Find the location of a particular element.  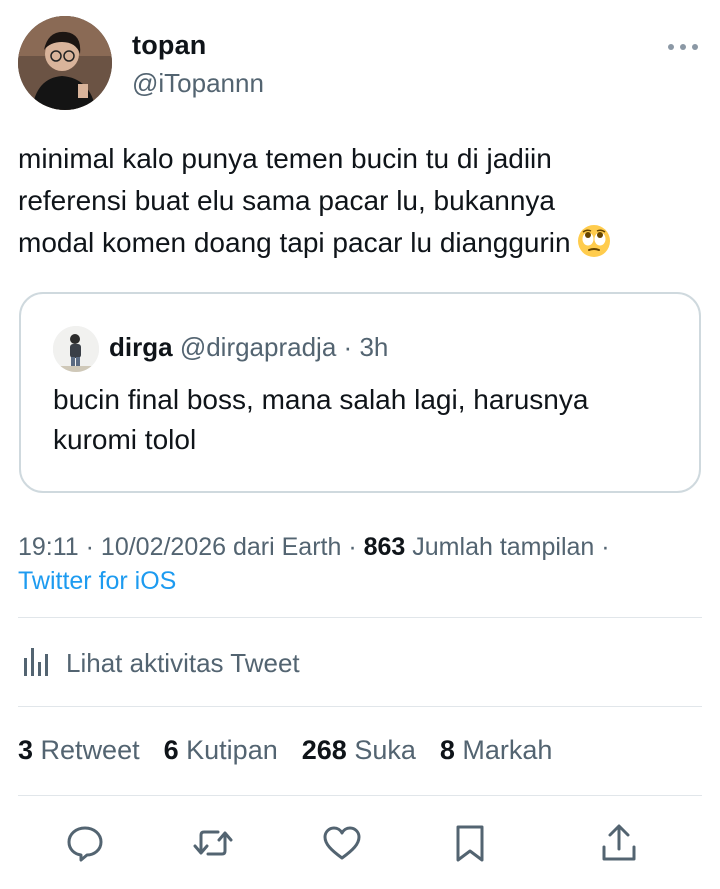

stat-count: 6 is located at coordinates (171, 749).